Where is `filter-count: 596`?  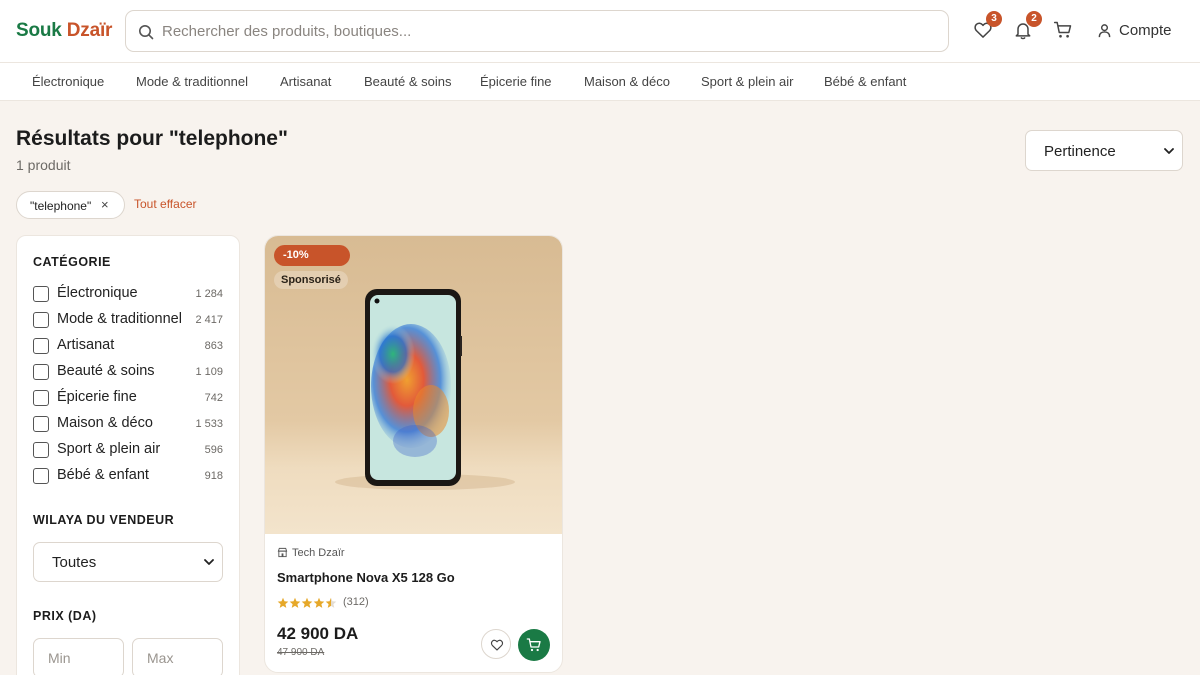 filter-count: 596 is located at coordinates (213, 450).